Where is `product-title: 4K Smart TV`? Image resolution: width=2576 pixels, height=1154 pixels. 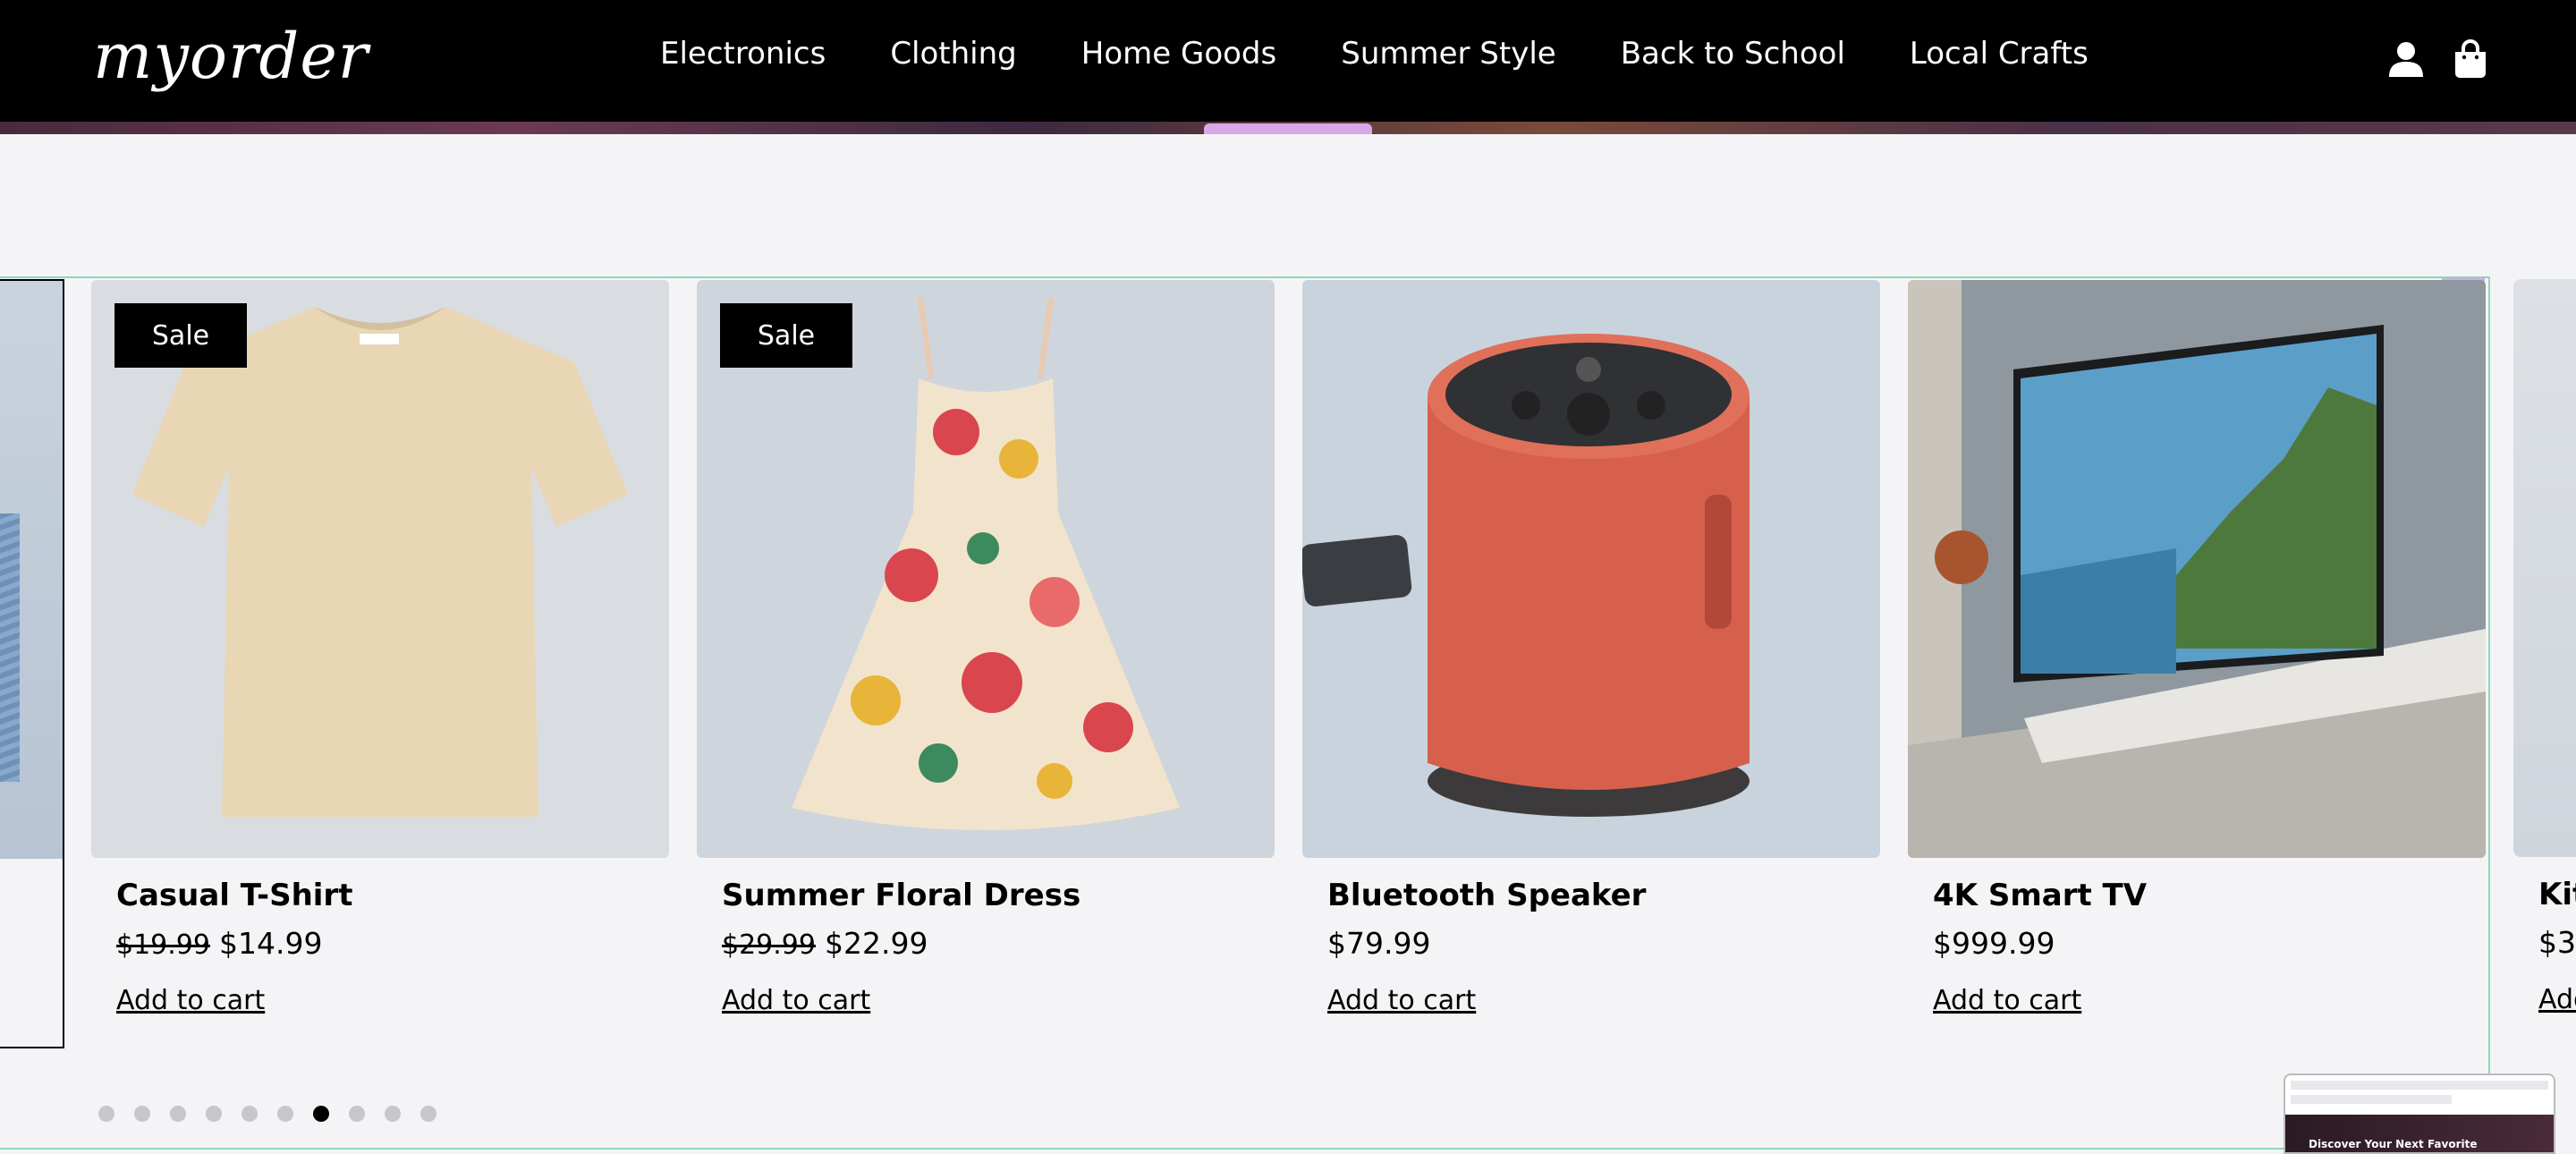 product-title: 4K Smart TV is located at coordinates (2040, 895).